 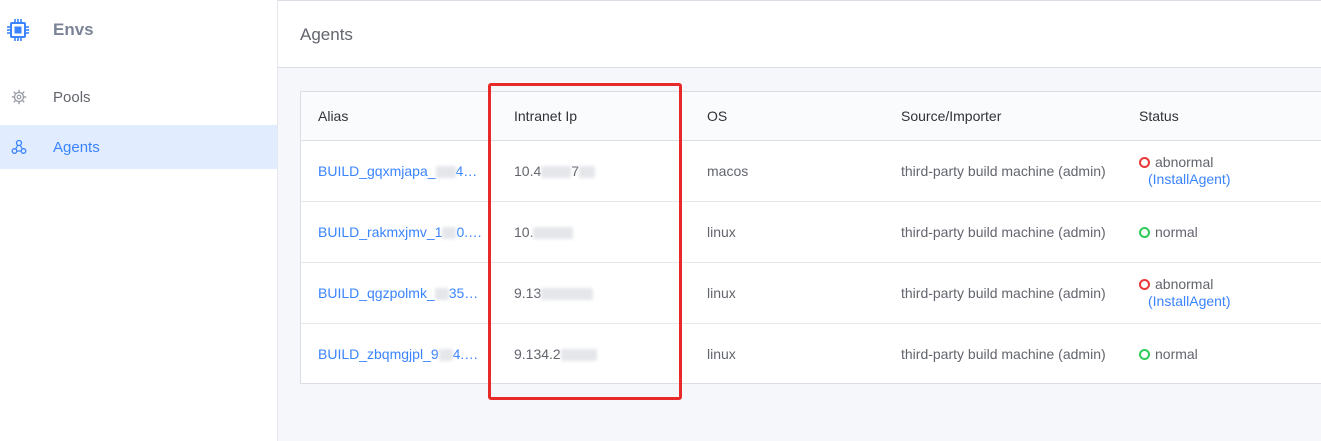 I want to click on page-header: Agents, so click(x=799, y=34).